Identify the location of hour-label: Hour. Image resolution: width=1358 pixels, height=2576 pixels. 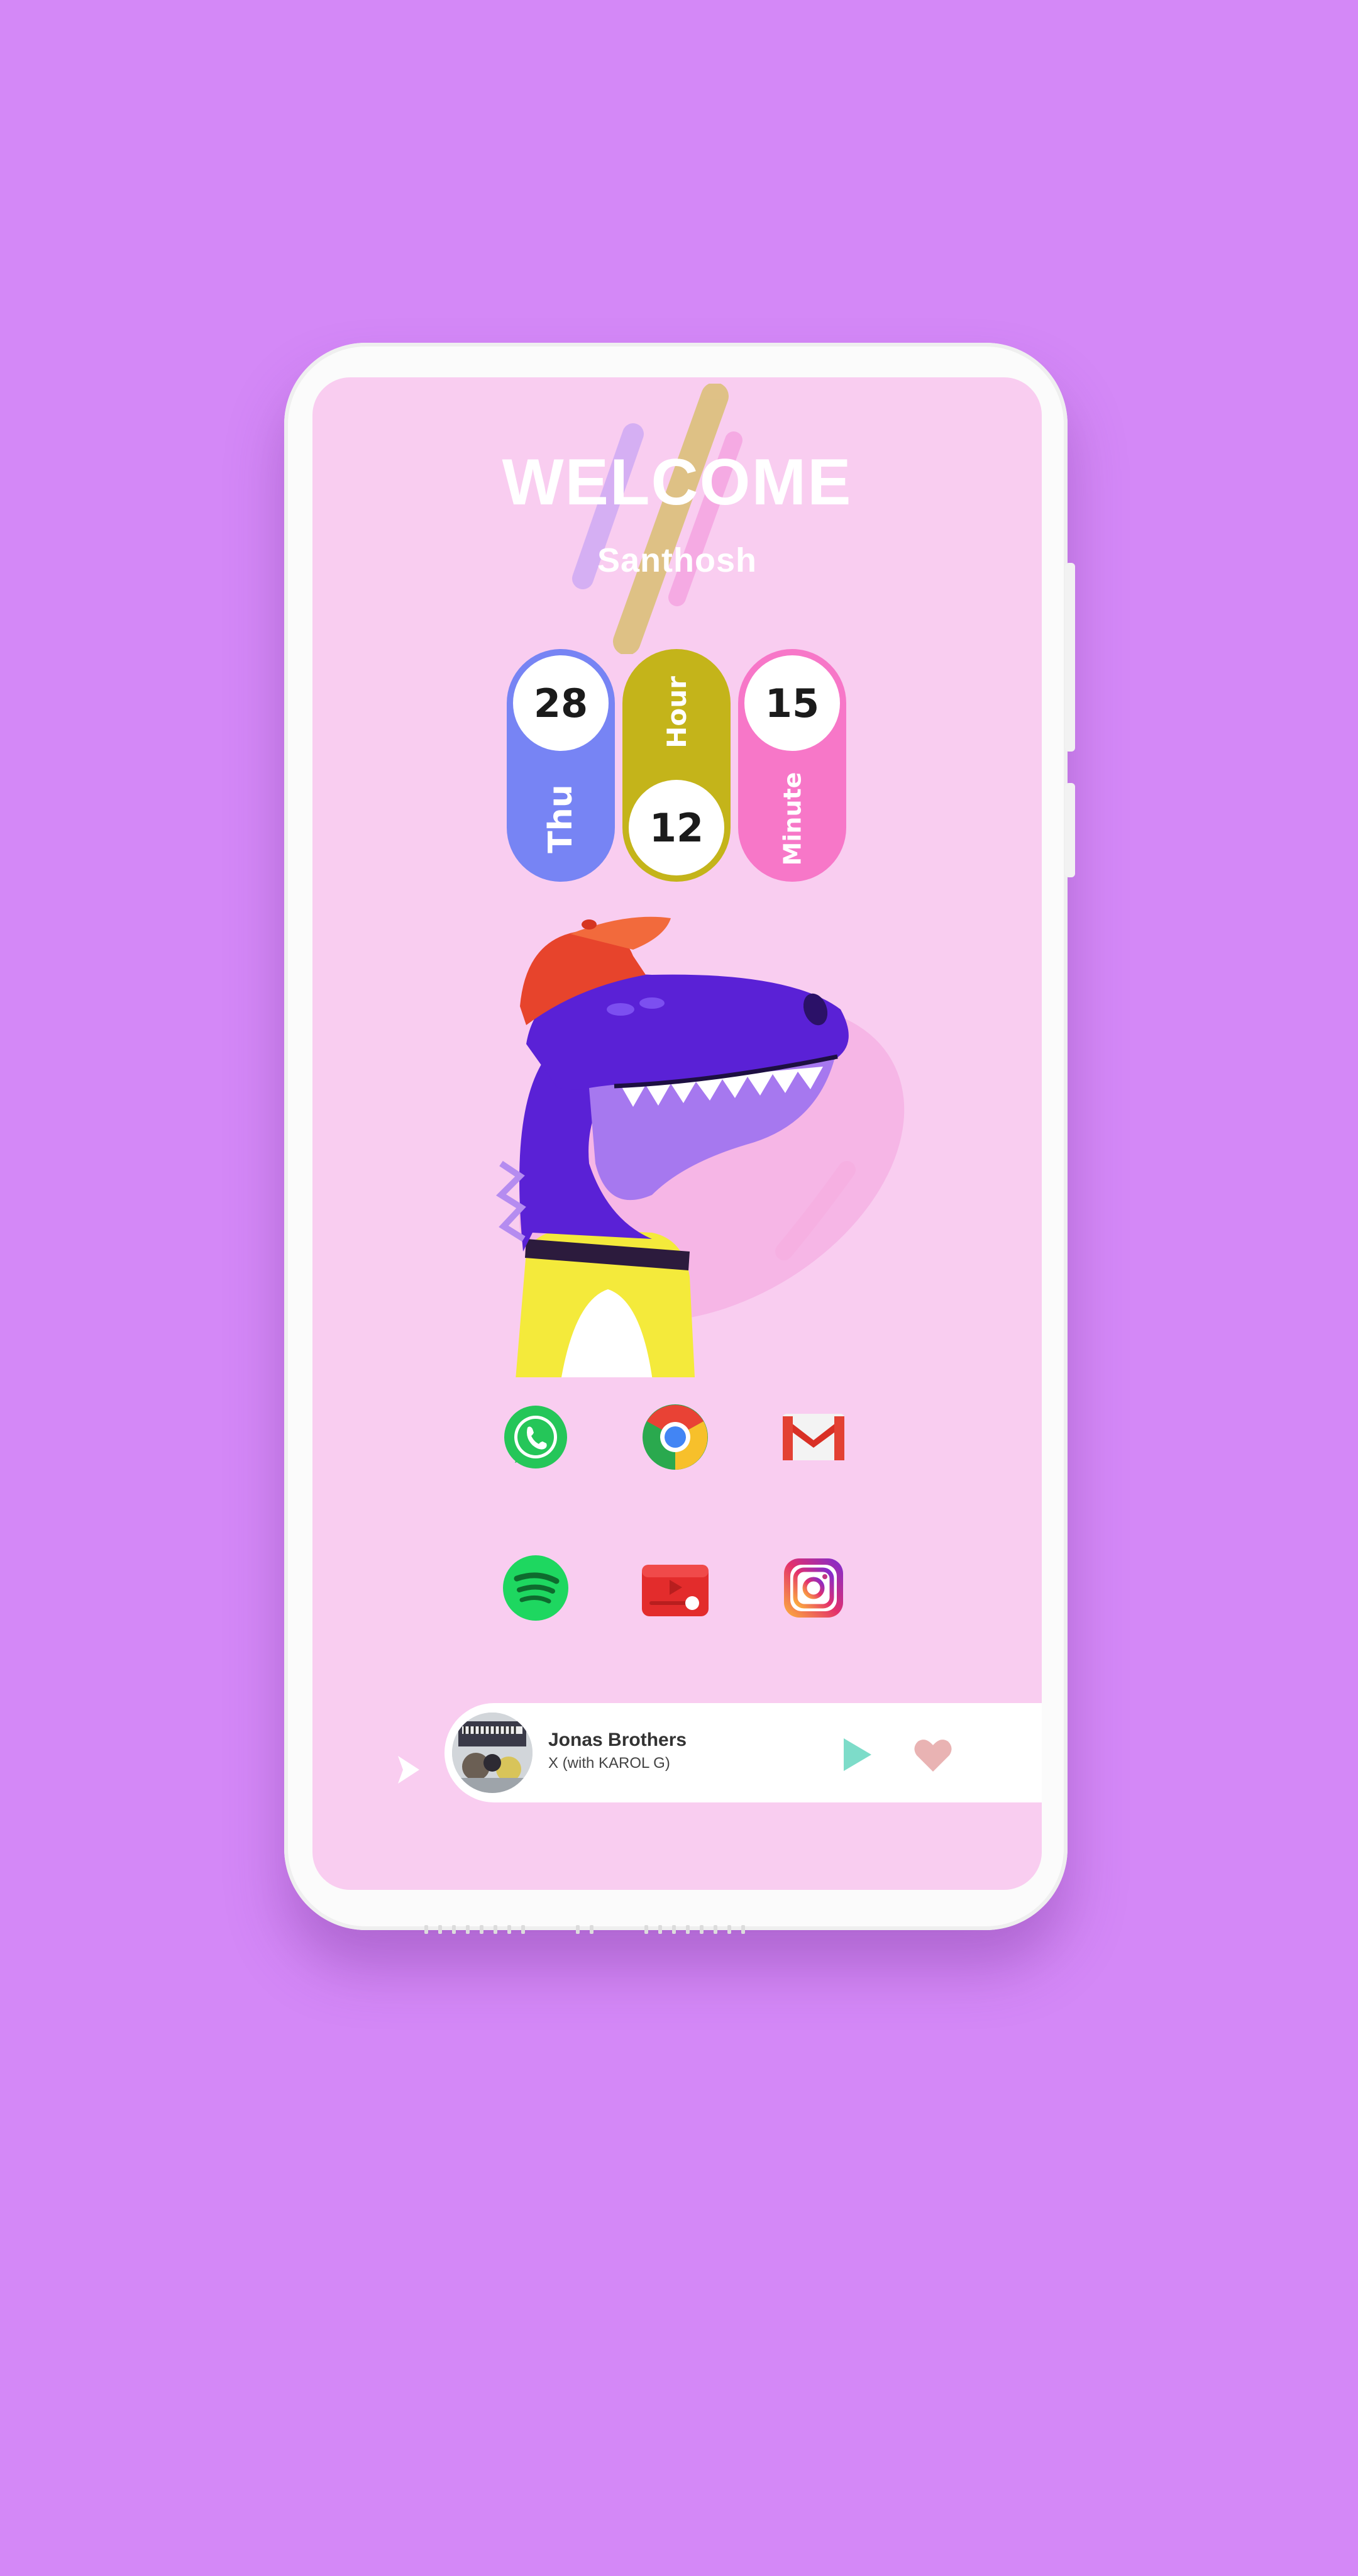
(676, 711).